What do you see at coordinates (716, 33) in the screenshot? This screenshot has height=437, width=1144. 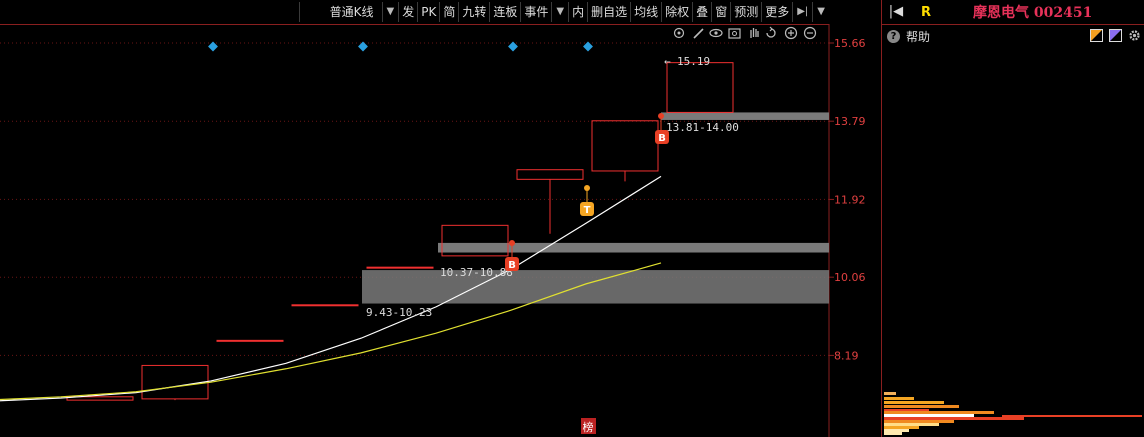 I see `eye-icon` at bounding box center [716, 33].